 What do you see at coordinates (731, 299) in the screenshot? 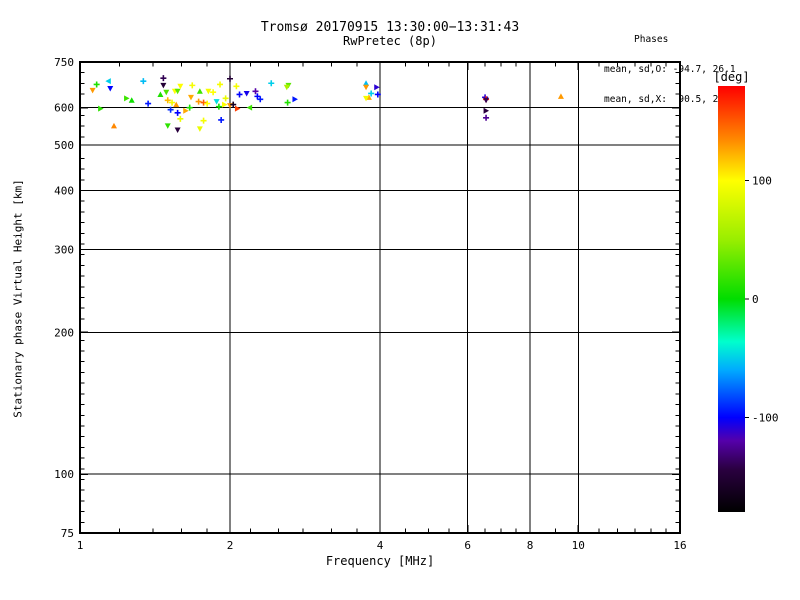
I see `colorbar` at bounding box center [731, 299].